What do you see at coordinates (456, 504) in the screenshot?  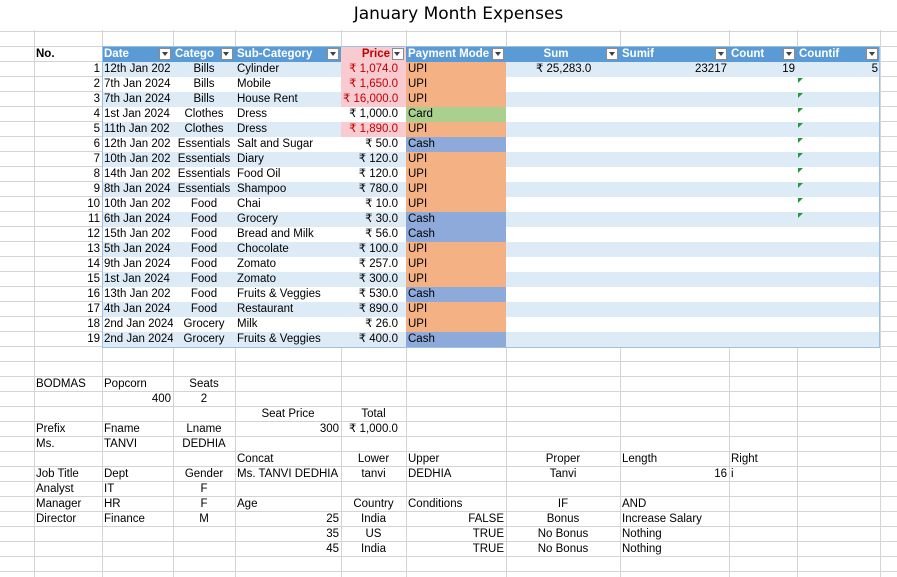 I see `cell-text: Conditions` at bounding box center [456, 504].